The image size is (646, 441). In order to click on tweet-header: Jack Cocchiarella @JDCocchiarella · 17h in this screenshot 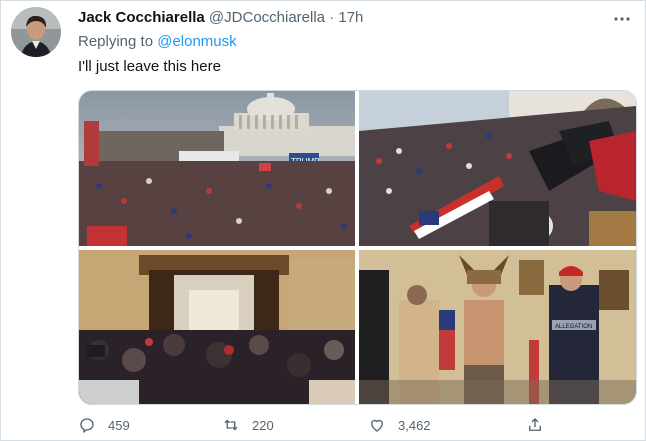, I will do `click(220, 18)`.